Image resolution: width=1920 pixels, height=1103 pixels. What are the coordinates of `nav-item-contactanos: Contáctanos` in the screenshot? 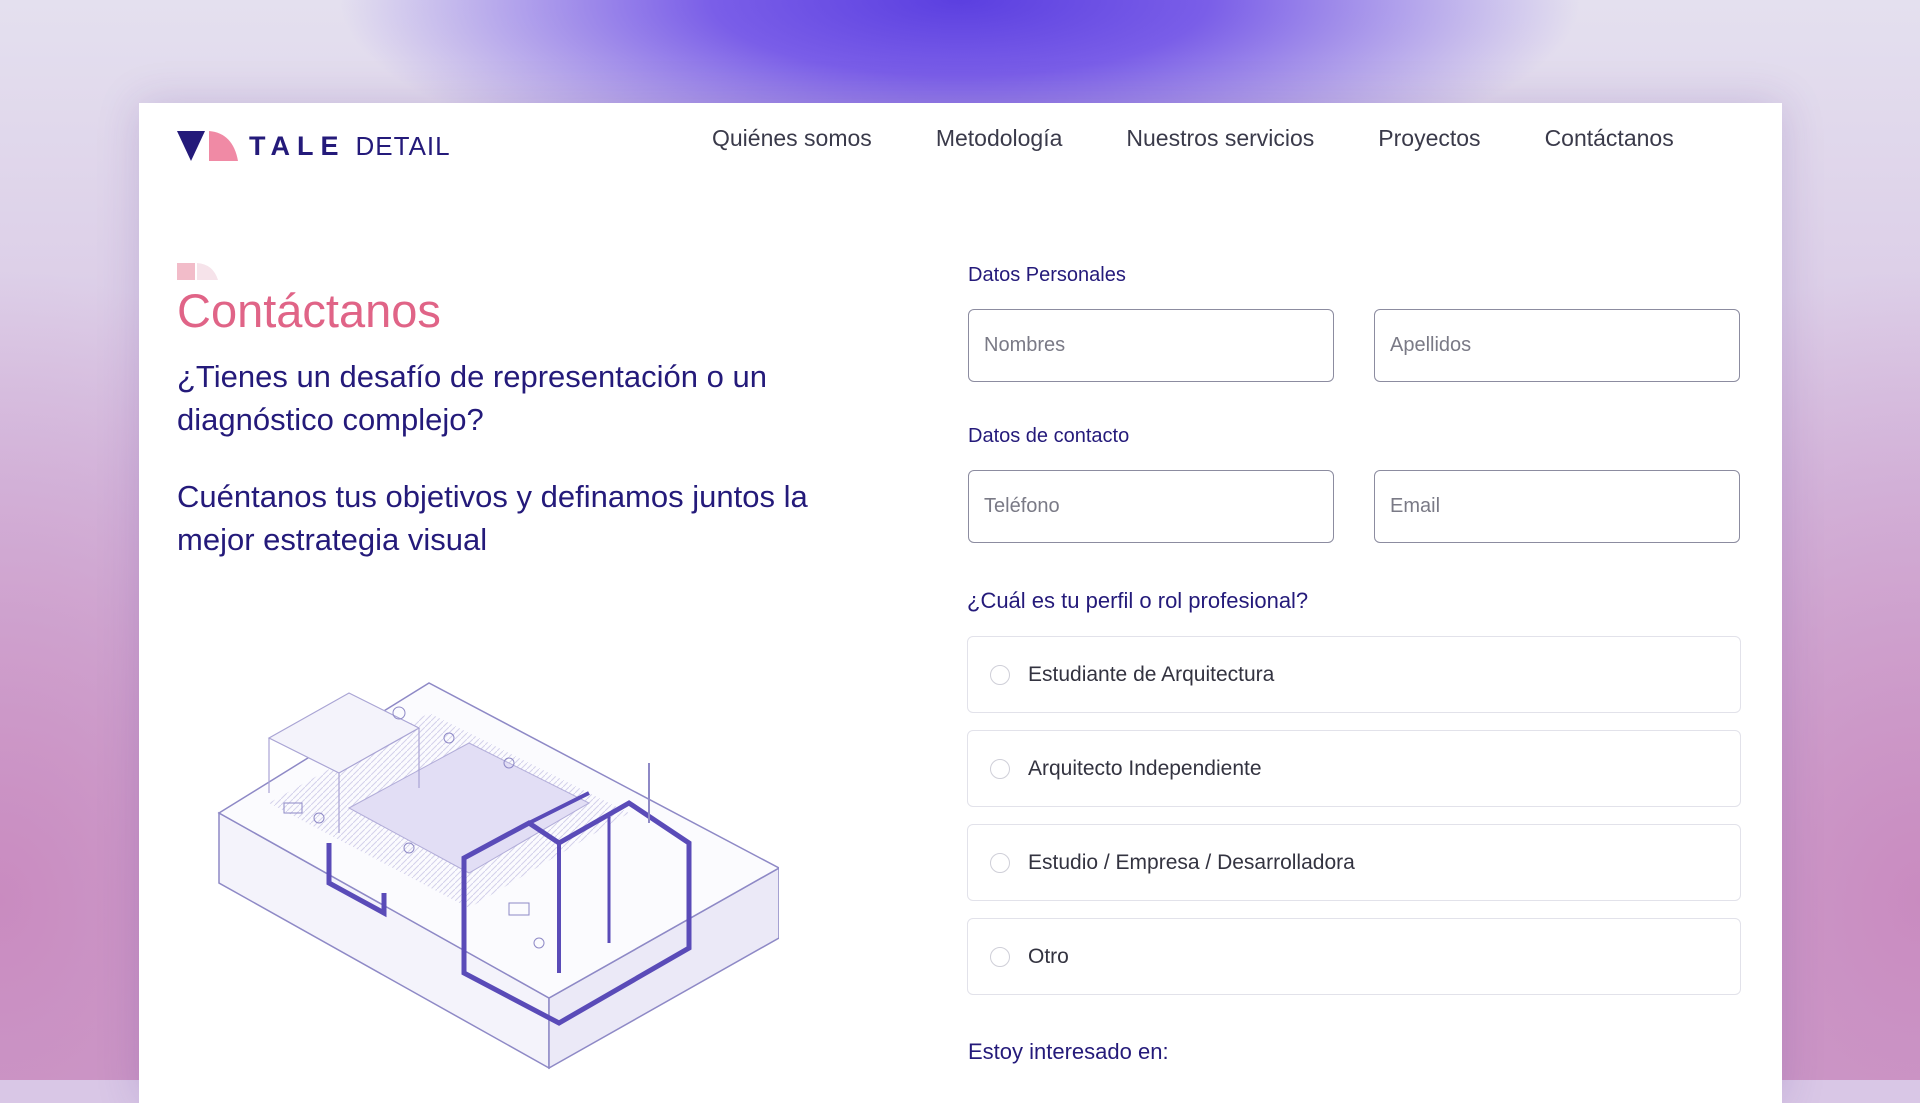 It's located at (1609, 138).